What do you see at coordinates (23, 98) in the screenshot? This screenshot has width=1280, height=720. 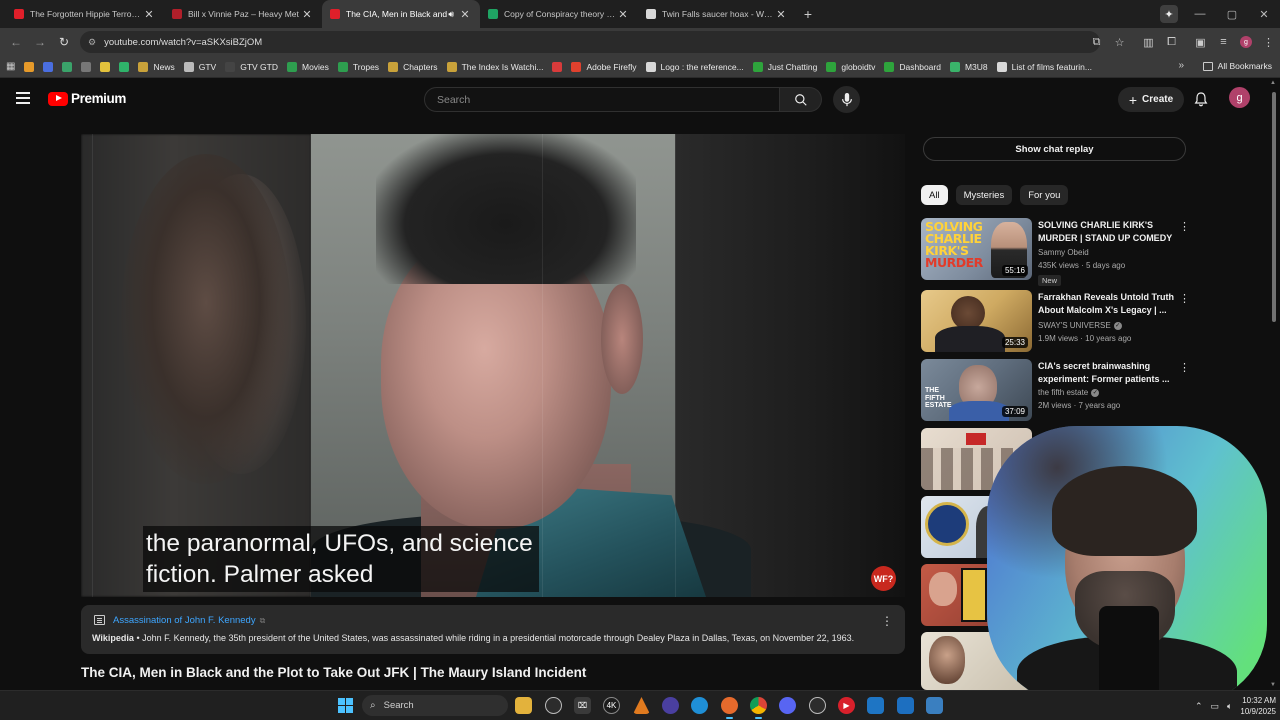 I see `guide-menu-icon` at bounding box center [23, 98].